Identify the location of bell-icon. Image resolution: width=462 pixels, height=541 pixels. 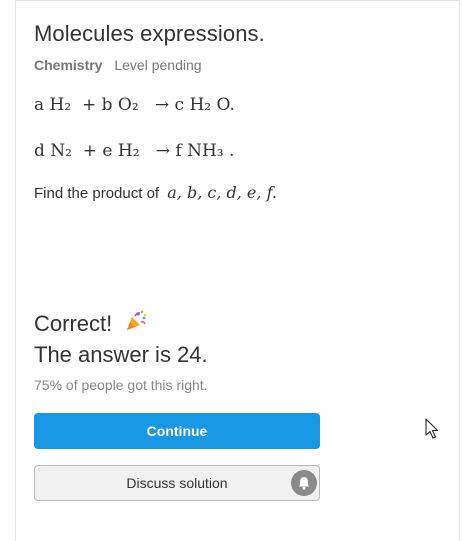
(304, 483).